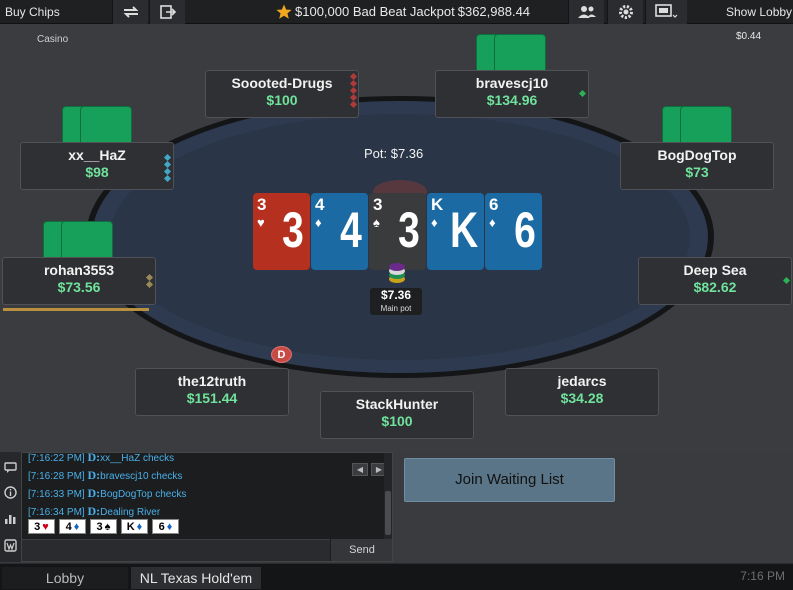 Image resolution: width=793 pixels, height=590 pixels. Describe the element at coordinates (394, 153) in the screenshot. I see `pot-label: Pot: $7.36` at that location.